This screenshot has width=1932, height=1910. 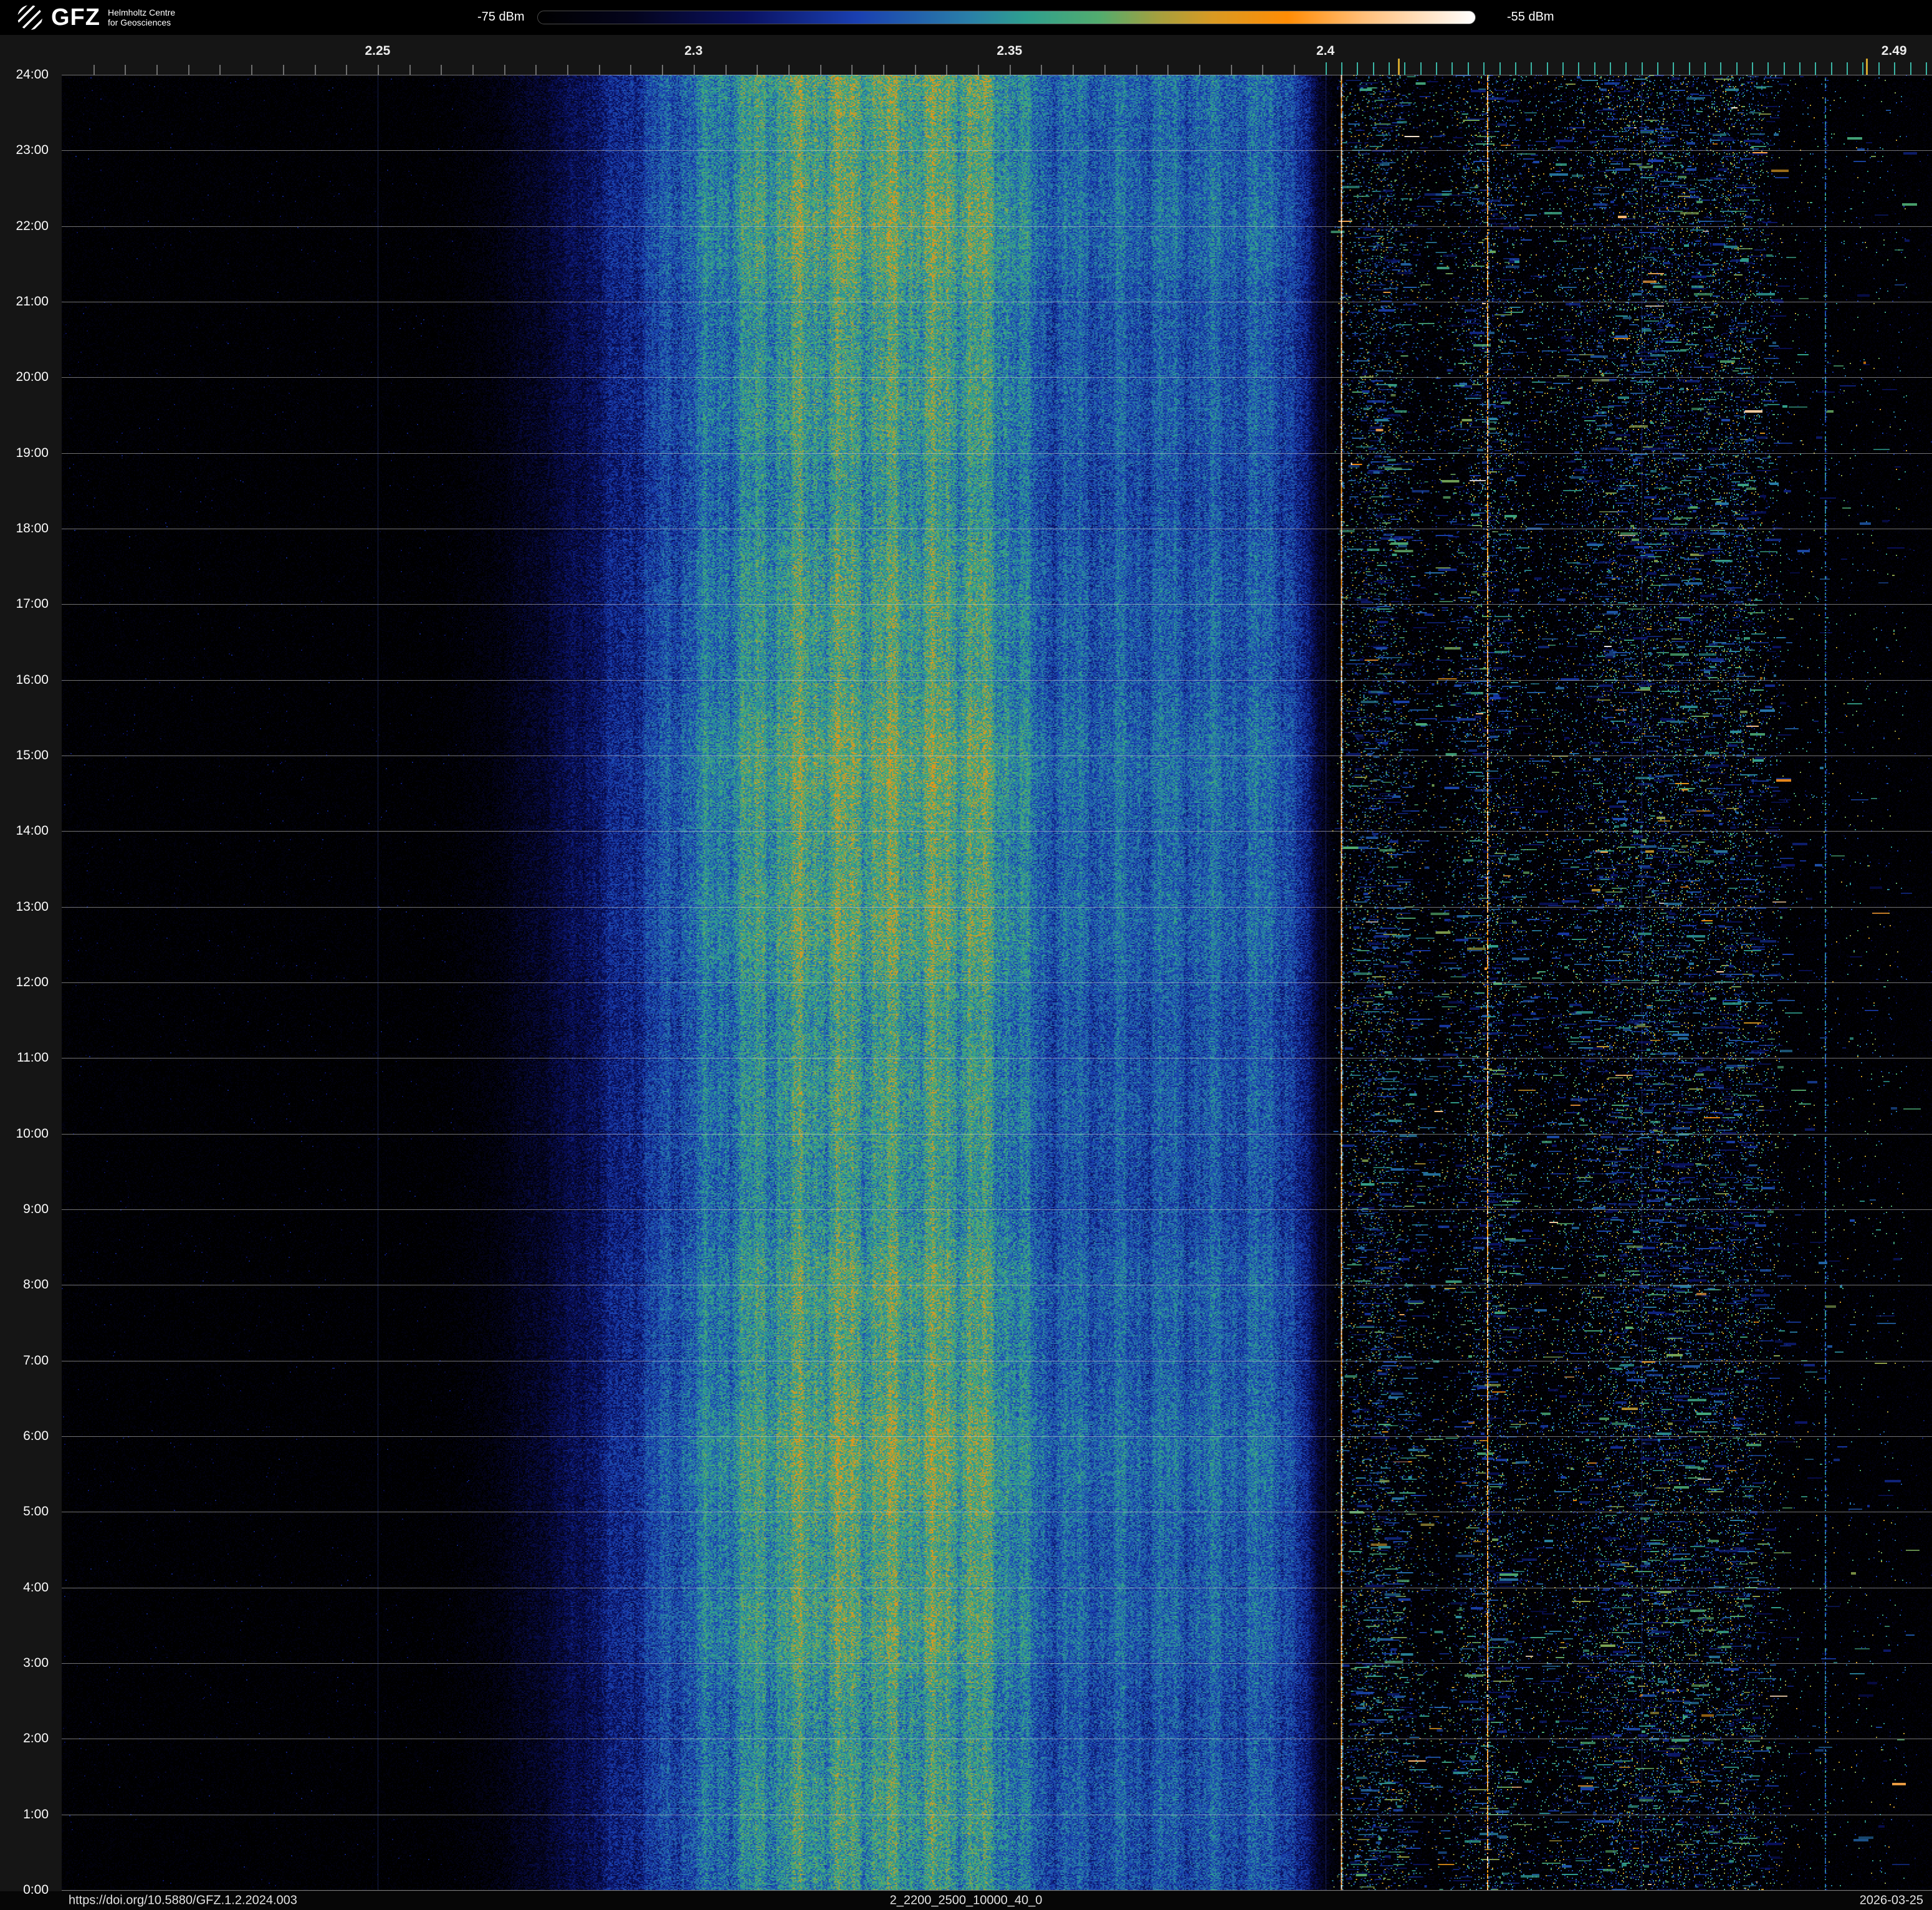 I want to click on colorbar-max-label: -55 dBm, so click(x=1530, y=17).